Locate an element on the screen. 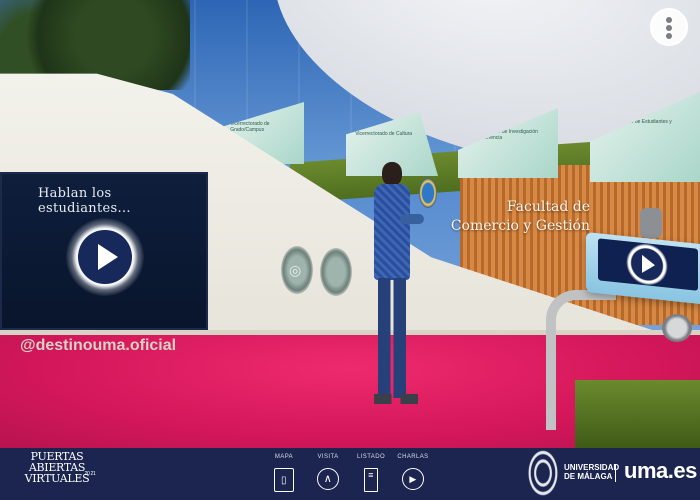 The image size is (700, 500). divider is located at coordinates (615, 473).